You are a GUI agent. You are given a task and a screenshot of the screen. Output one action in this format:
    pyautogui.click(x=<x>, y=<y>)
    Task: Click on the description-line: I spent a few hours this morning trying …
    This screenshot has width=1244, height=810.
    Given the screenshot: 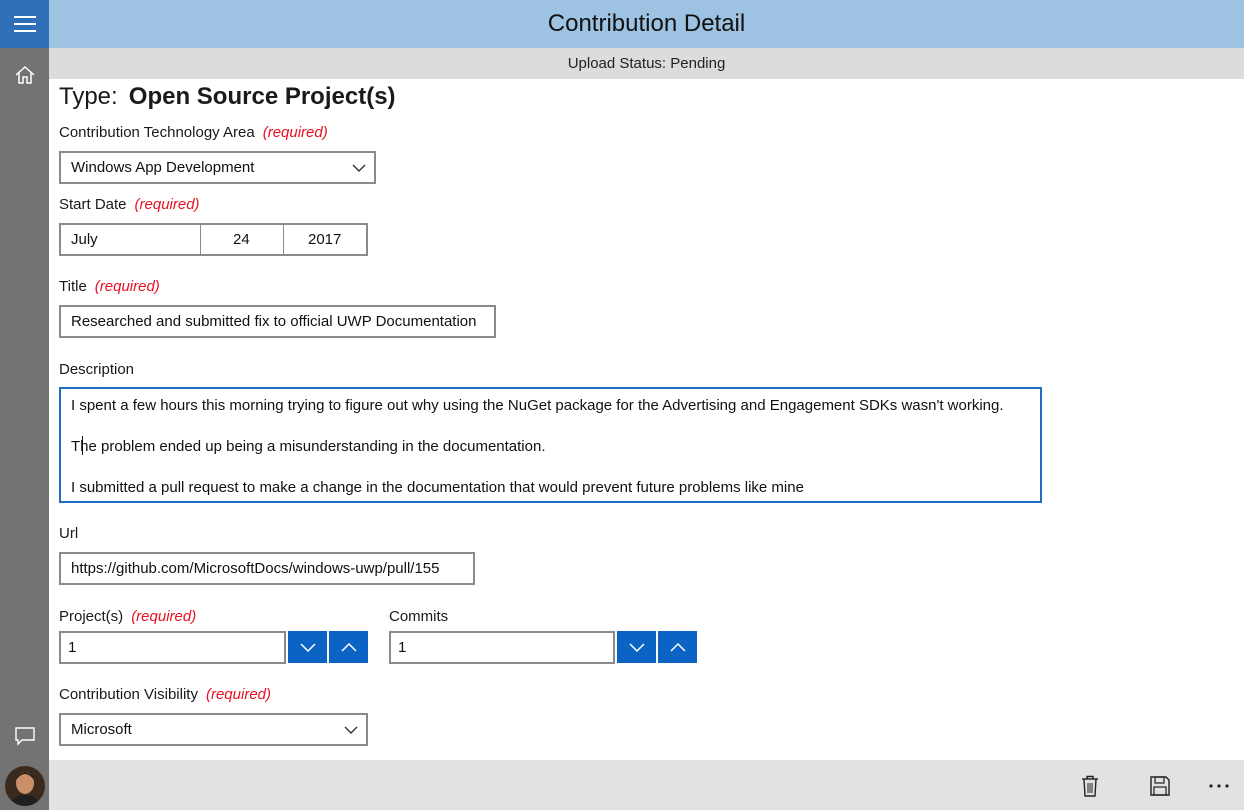 What is the action you would take?
    pyautogui.click(x=537, y=405)
    